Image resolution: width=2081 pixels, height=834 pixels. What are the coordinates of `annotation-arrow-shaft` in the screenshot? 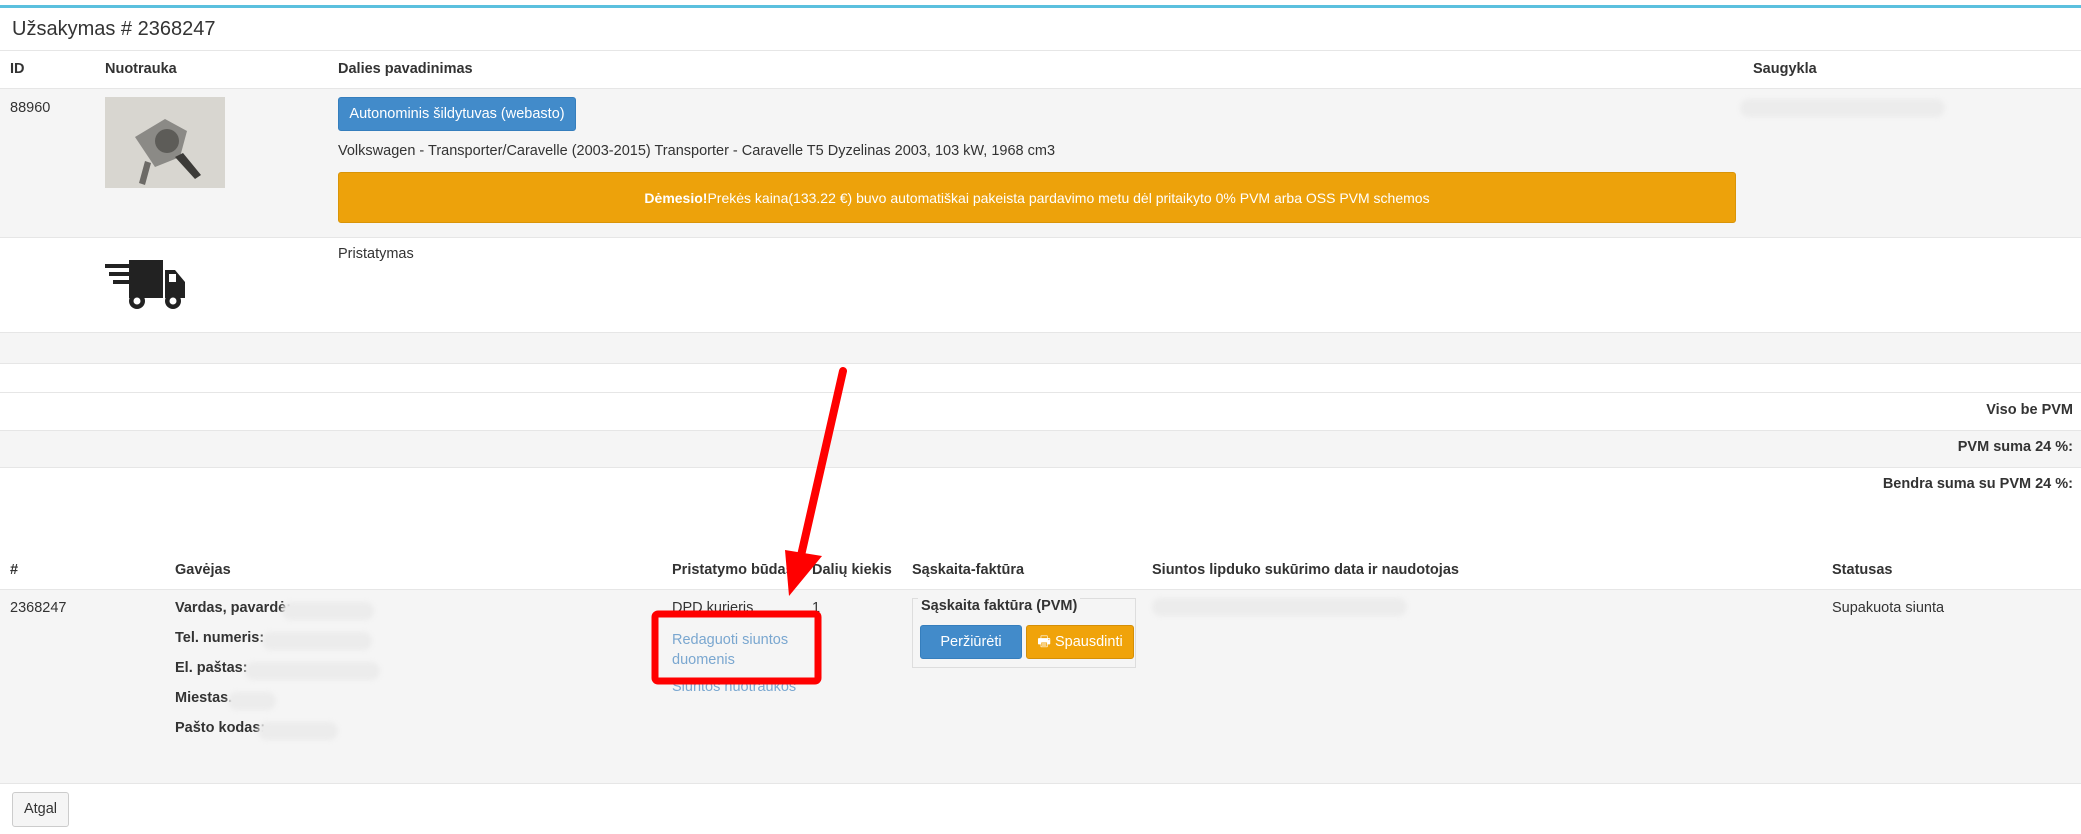 It's located at (821, 465).